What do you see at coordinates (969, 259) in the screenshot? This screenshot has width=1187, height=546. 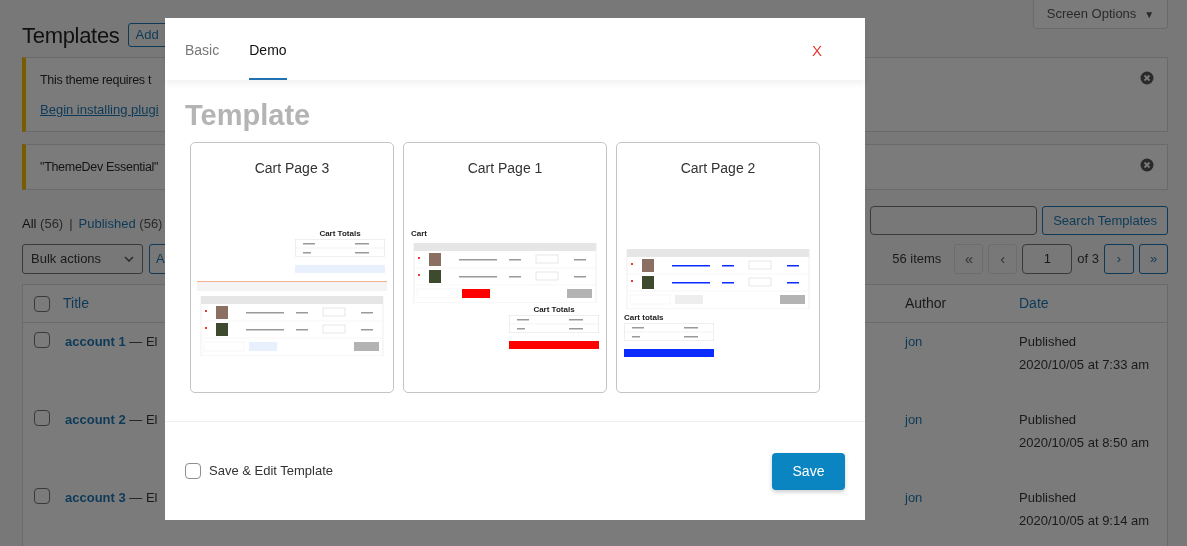 I see `first-page-button: «` at bounding box center [969, 259].